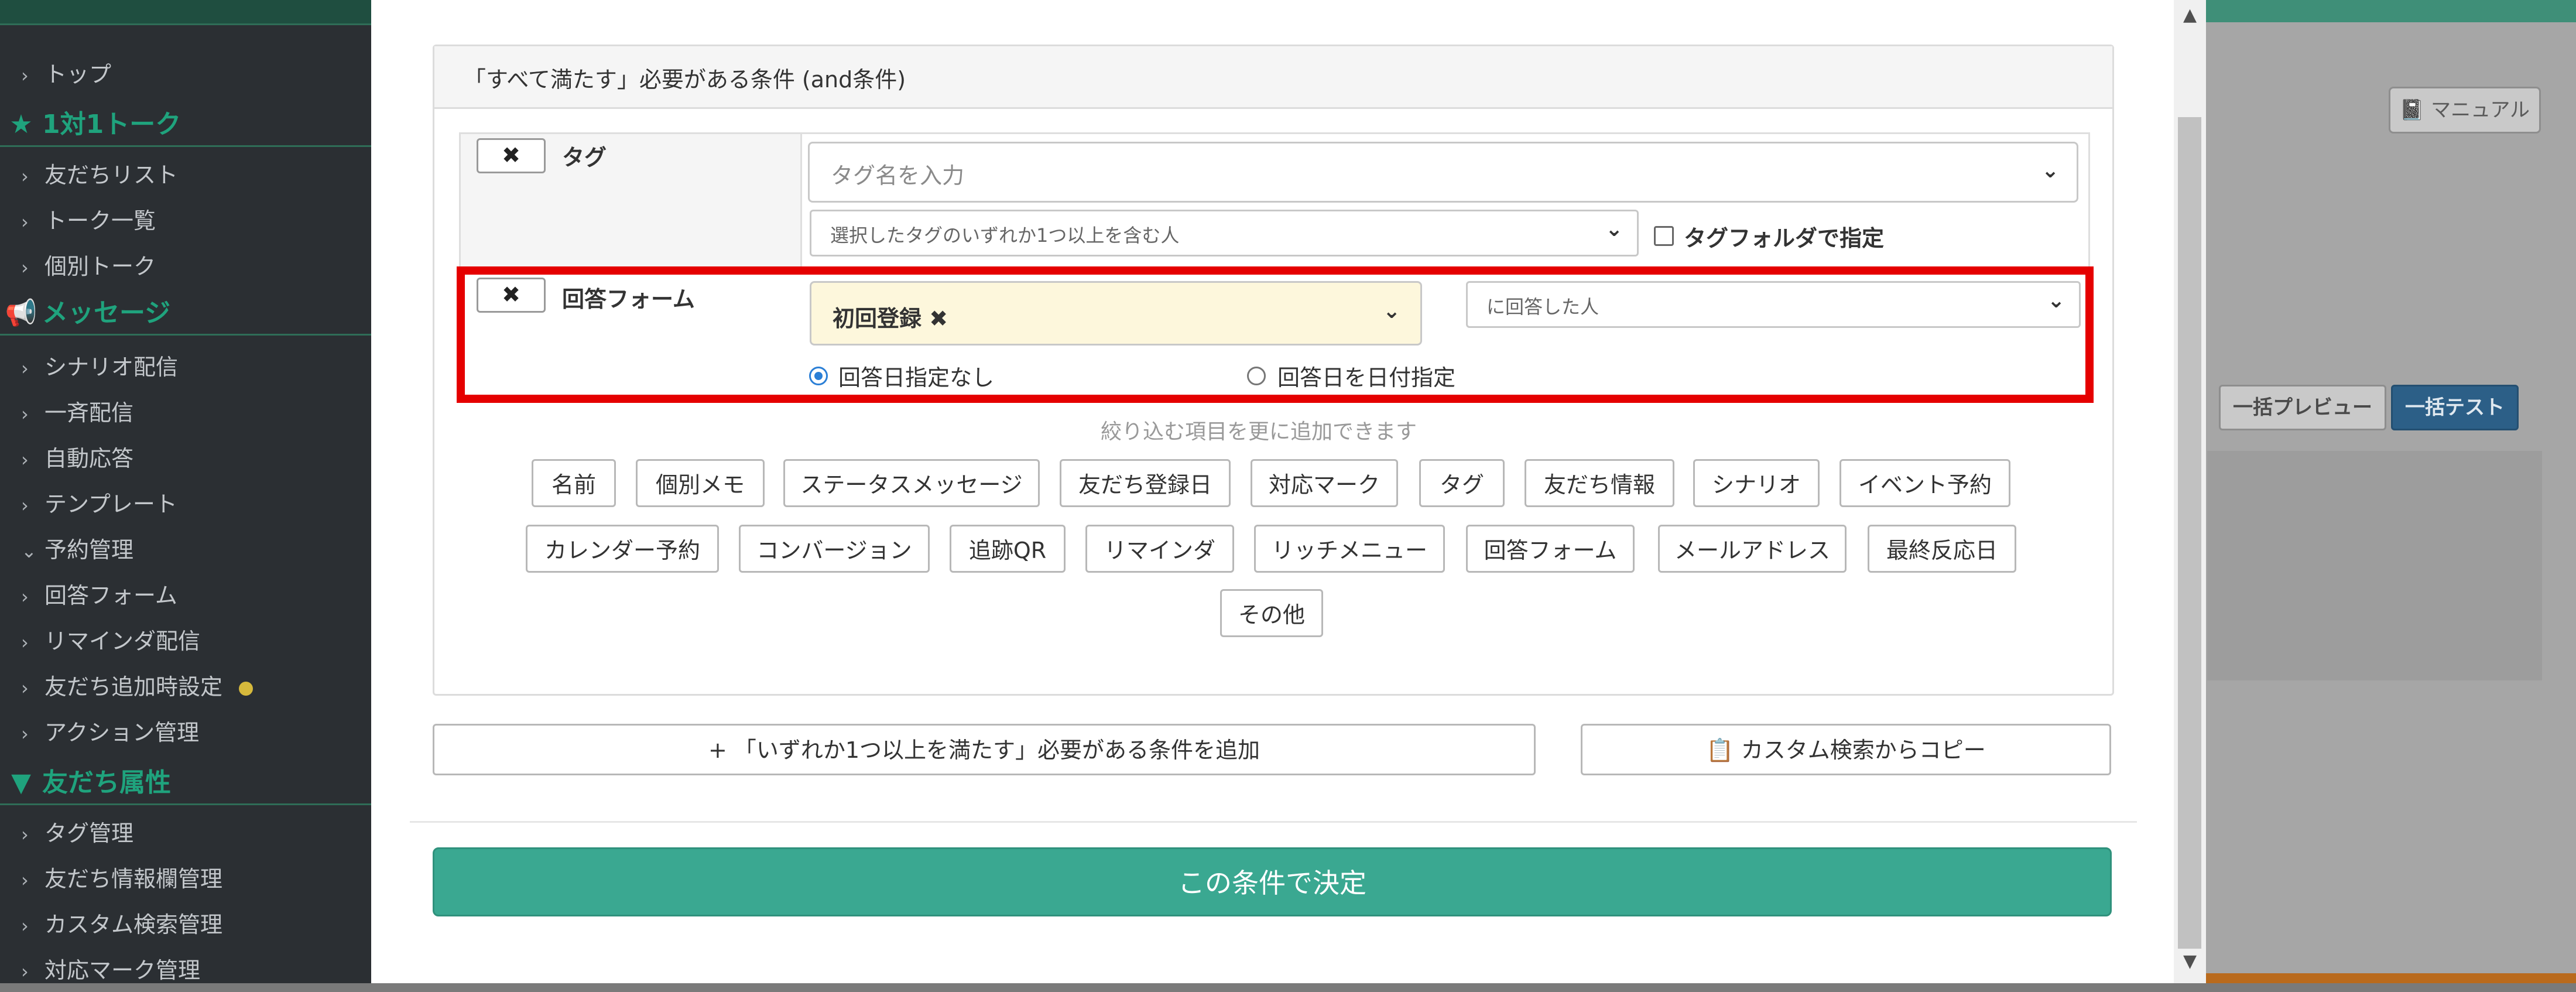 The image size is (2576, 992). I want to click on filter-chip-last-reaction: 最終反応日, so click(1942, 549).